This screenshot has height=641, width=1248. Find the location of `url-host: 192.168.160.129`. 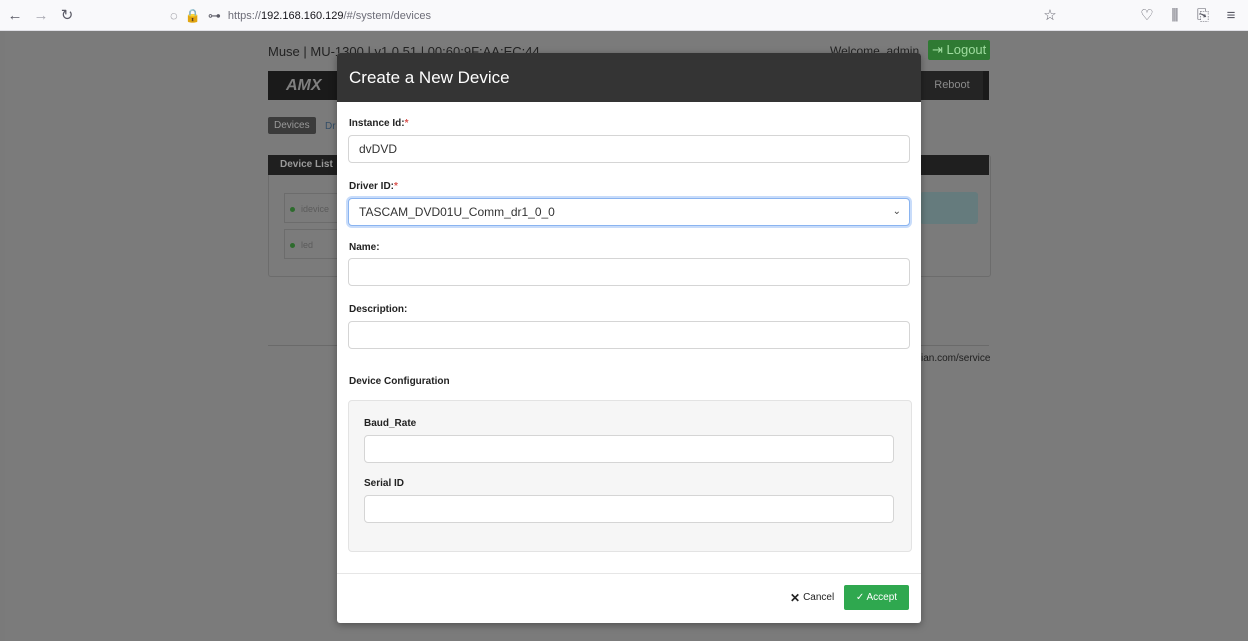

url-host: 192.168.160.129 is located at coordinates (302, 15).